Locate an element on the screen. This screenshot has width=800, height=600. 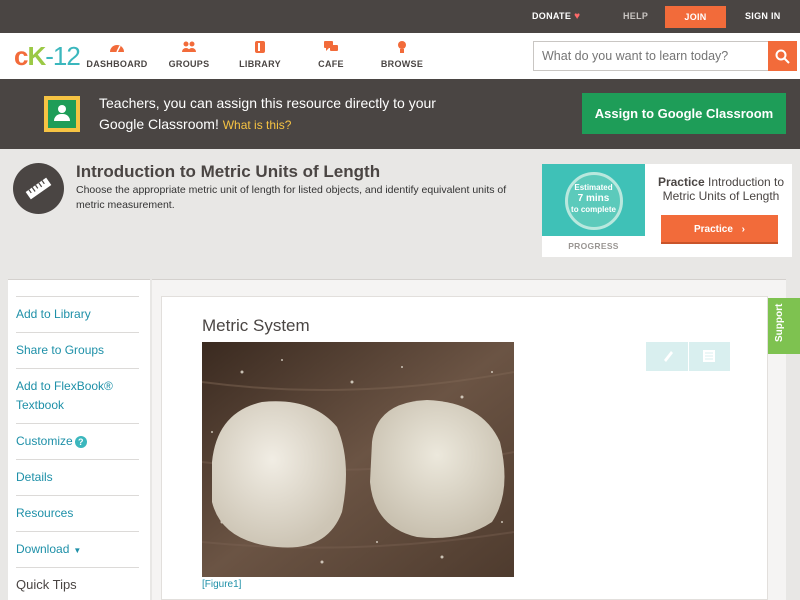
nav-cafe-label: CAFE is located at coordinates (331, 64).